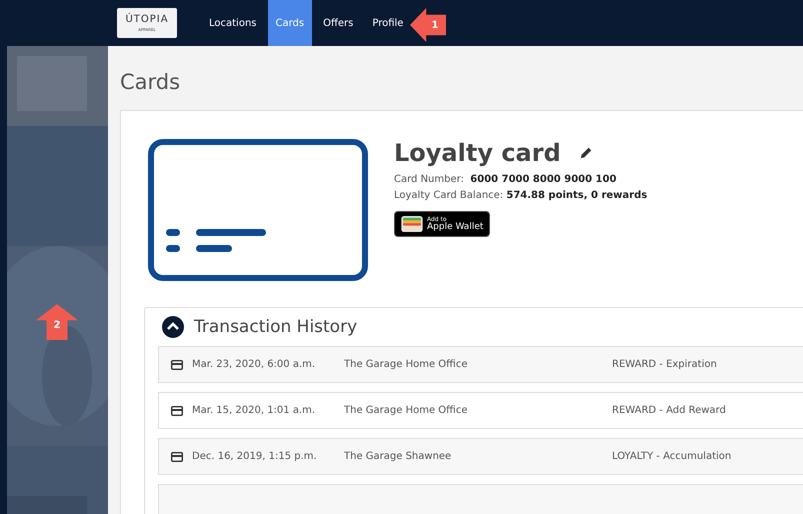 The image size is (803, 514). Describe the element at coordinates (398, 456) in the screenshot. I see `transaction-location: The Garage Shawnee` at that location.